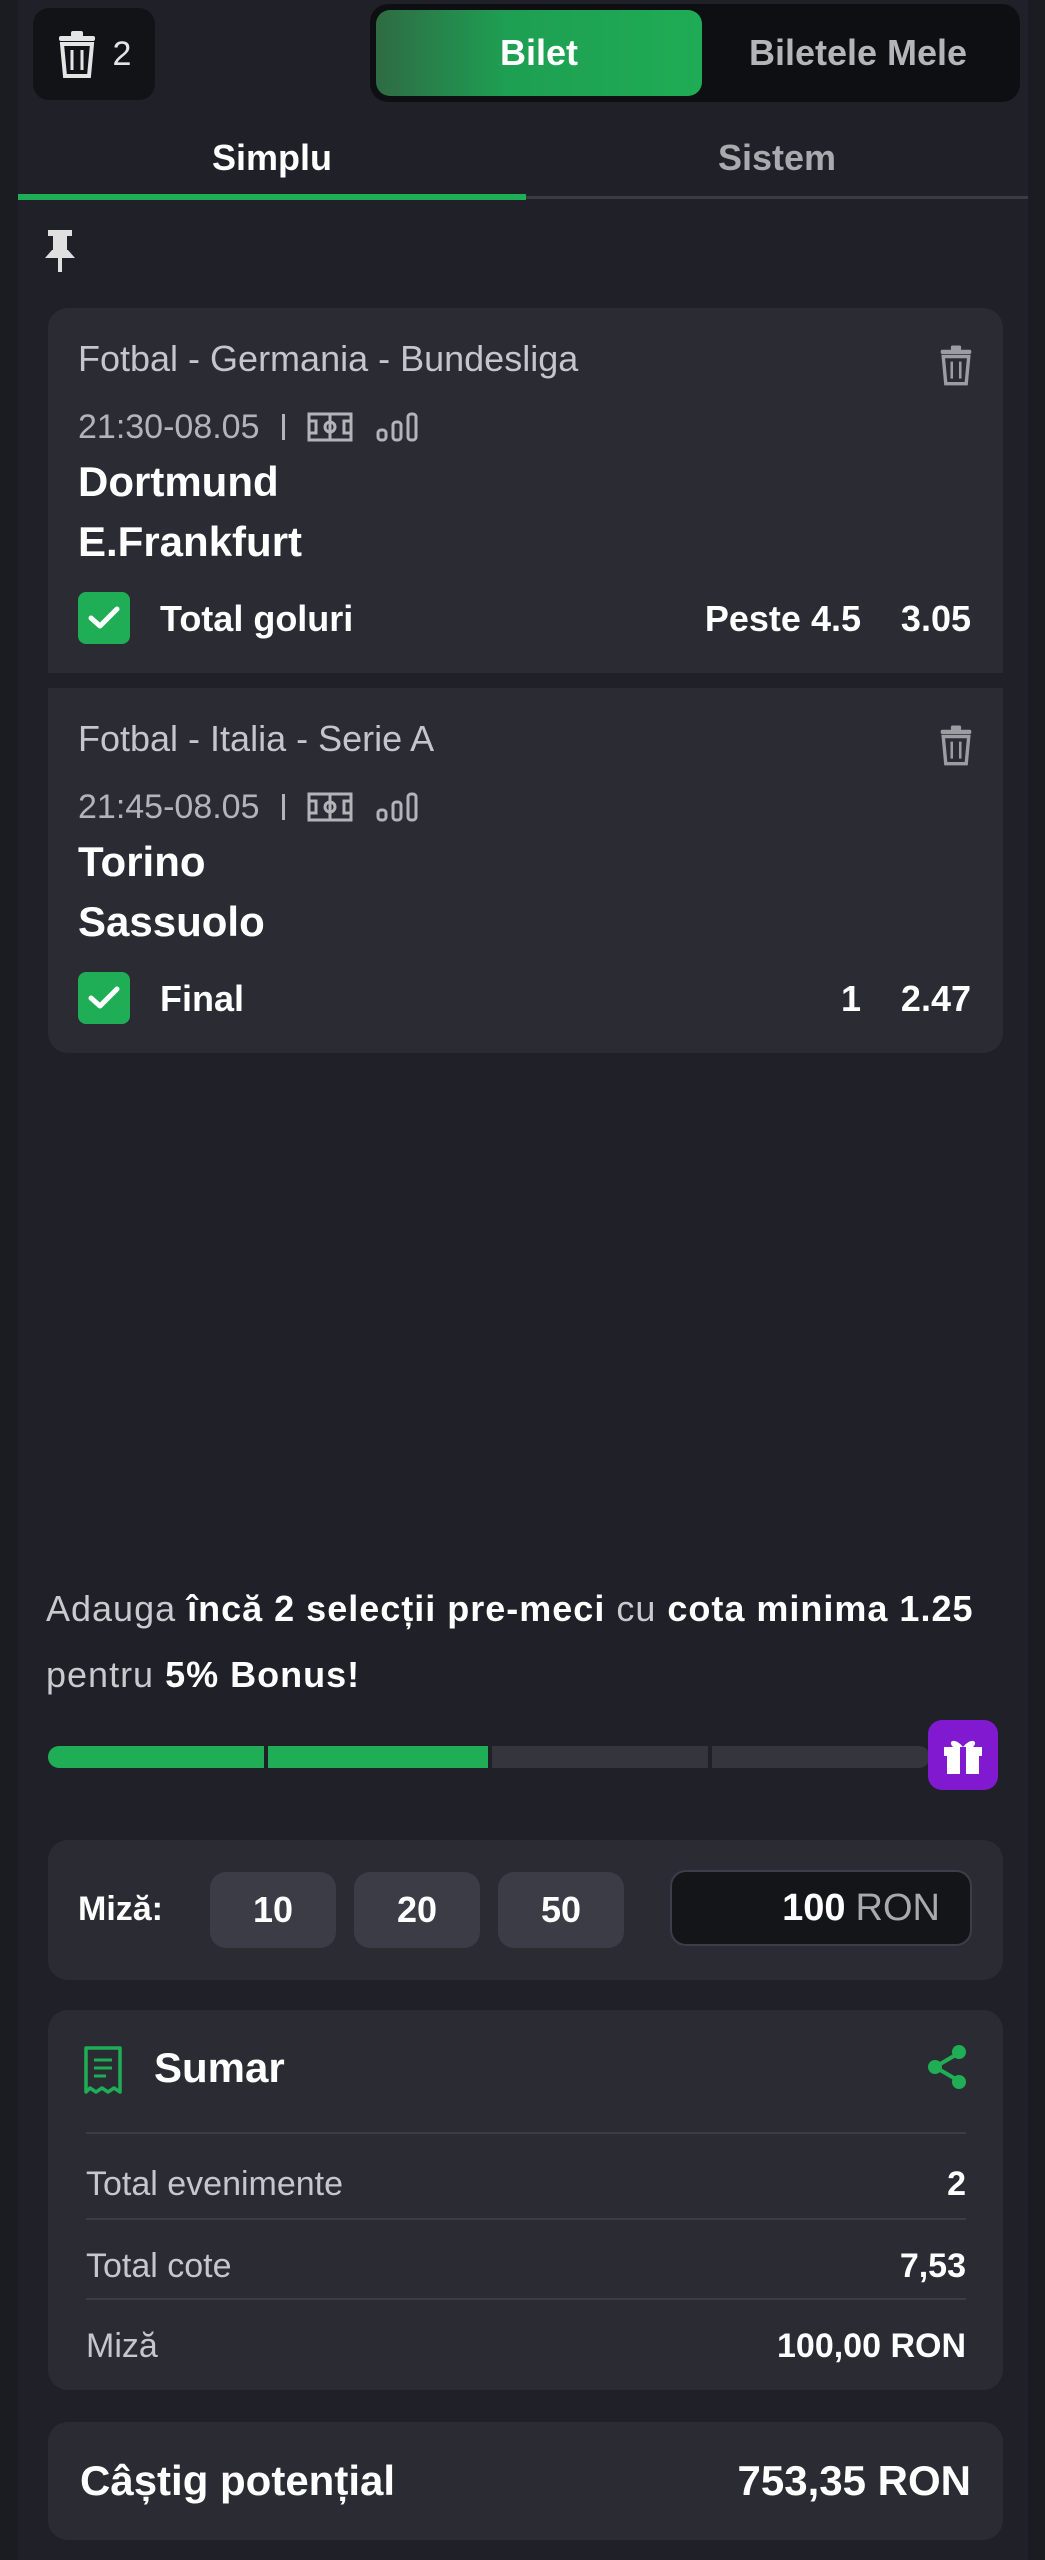  Describe the element at coordinates (142, 861) in the screenshot. I see `home-team: Torino` at that location.